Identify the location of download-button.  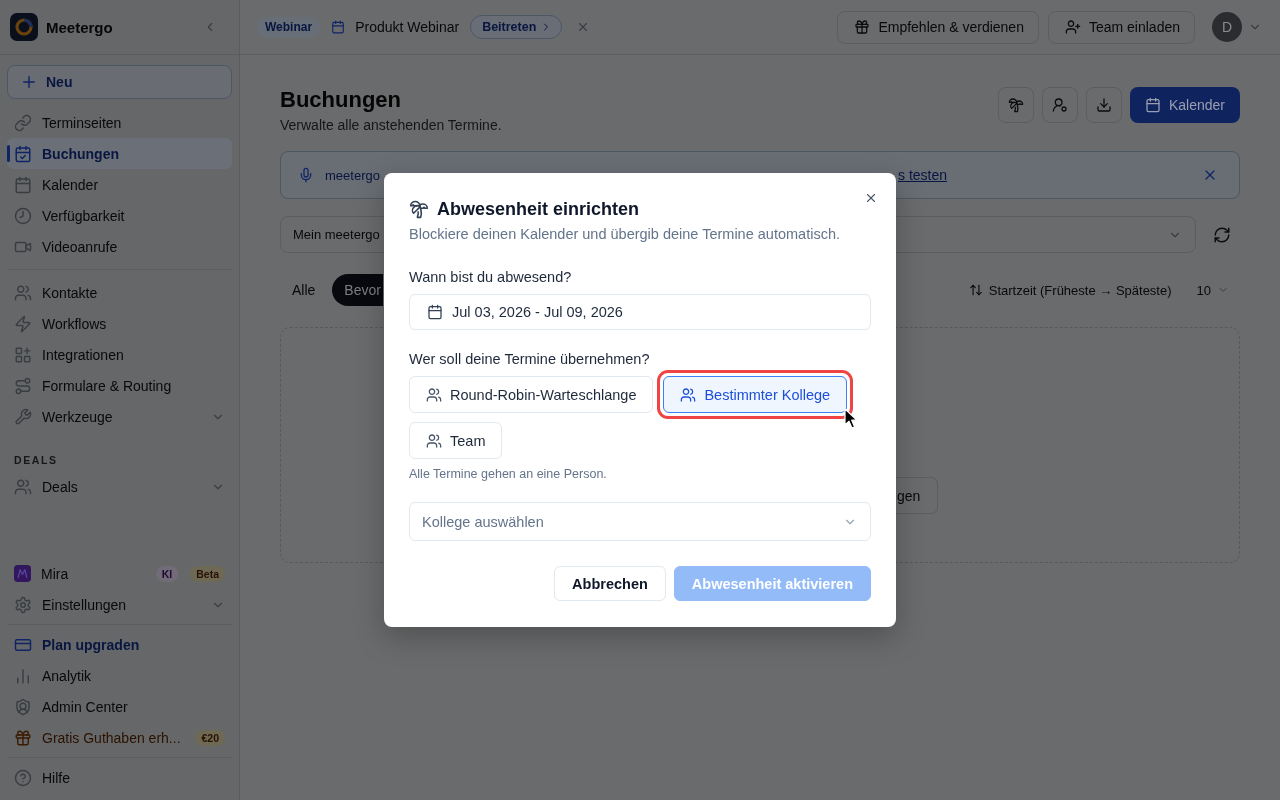
(1103, 105).